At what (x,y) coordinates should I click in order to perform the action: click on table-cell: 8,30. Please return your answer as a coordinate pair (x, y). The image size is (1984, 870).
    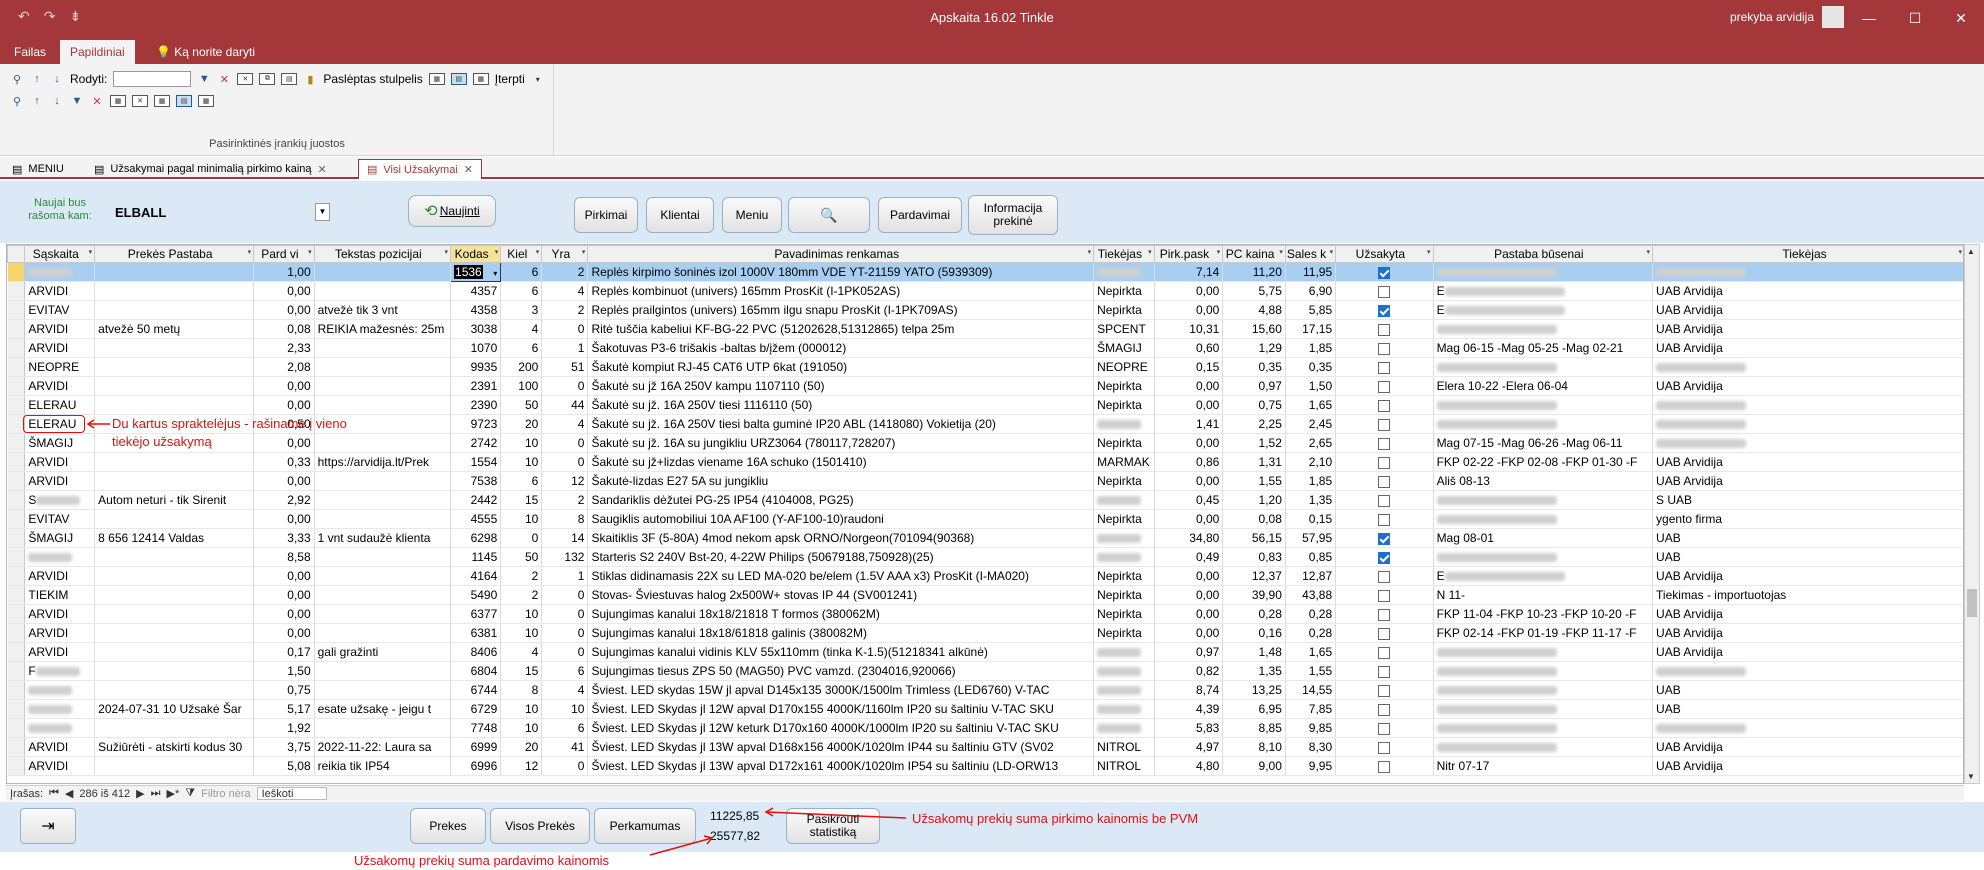
    Looking at the image, I should click on (1311, 747).